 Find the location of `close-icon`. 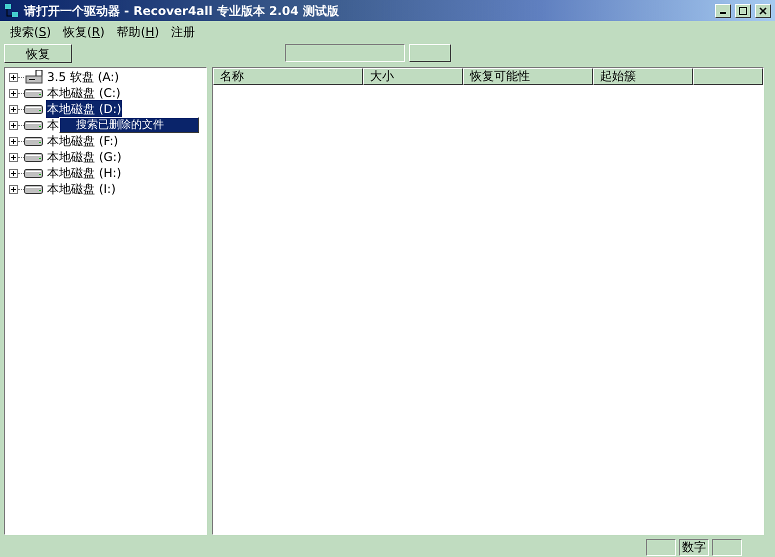

close-icon is located at coordinates (763, 10).